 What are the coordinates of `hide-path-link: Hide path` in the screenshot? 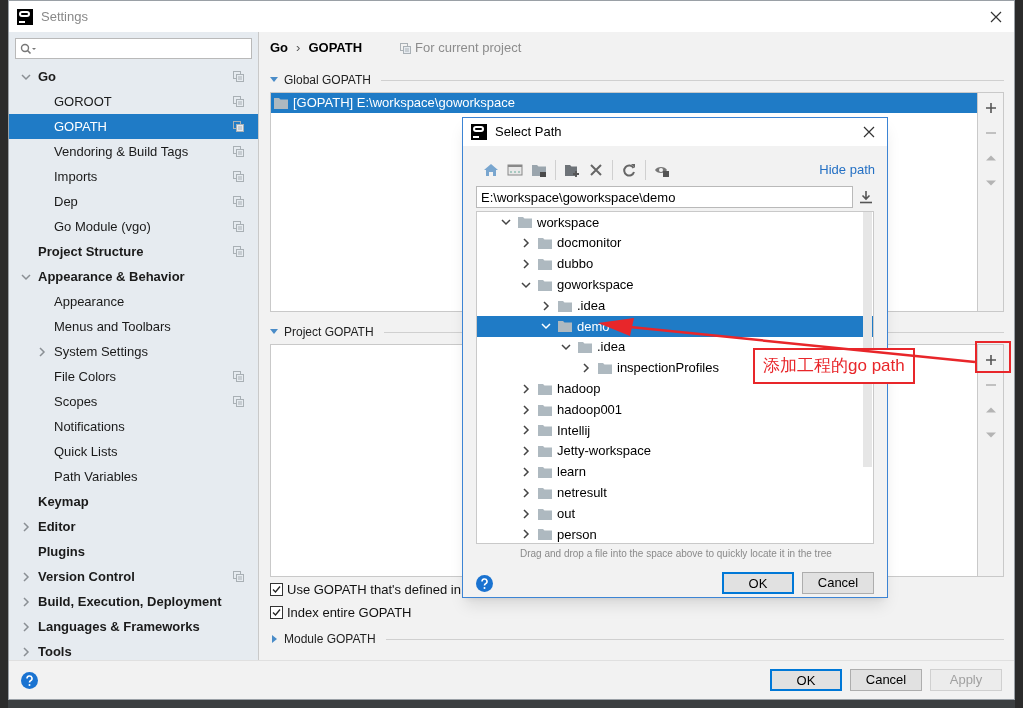 It's located at (847, 170).